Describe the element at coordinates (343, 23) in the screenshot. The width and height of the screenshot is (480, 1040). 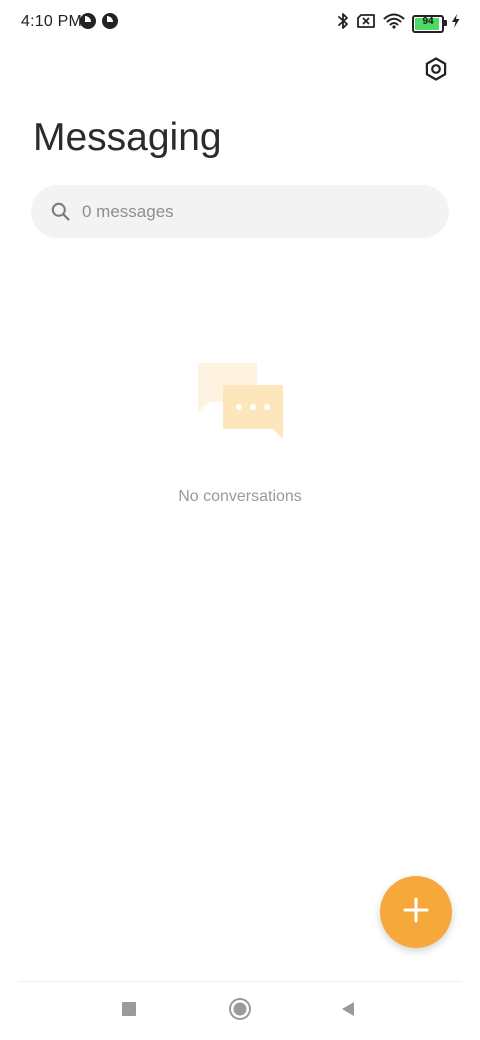
I see `bluetooth-icon` at that location.